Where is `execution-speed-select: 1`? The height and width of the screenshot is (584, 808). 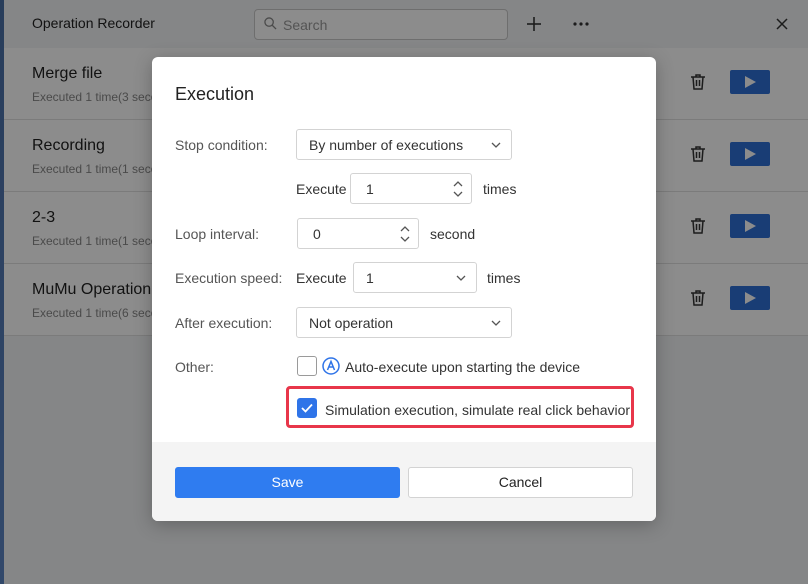 execution-speed-select: 1 is located at coordinates (415, 277).